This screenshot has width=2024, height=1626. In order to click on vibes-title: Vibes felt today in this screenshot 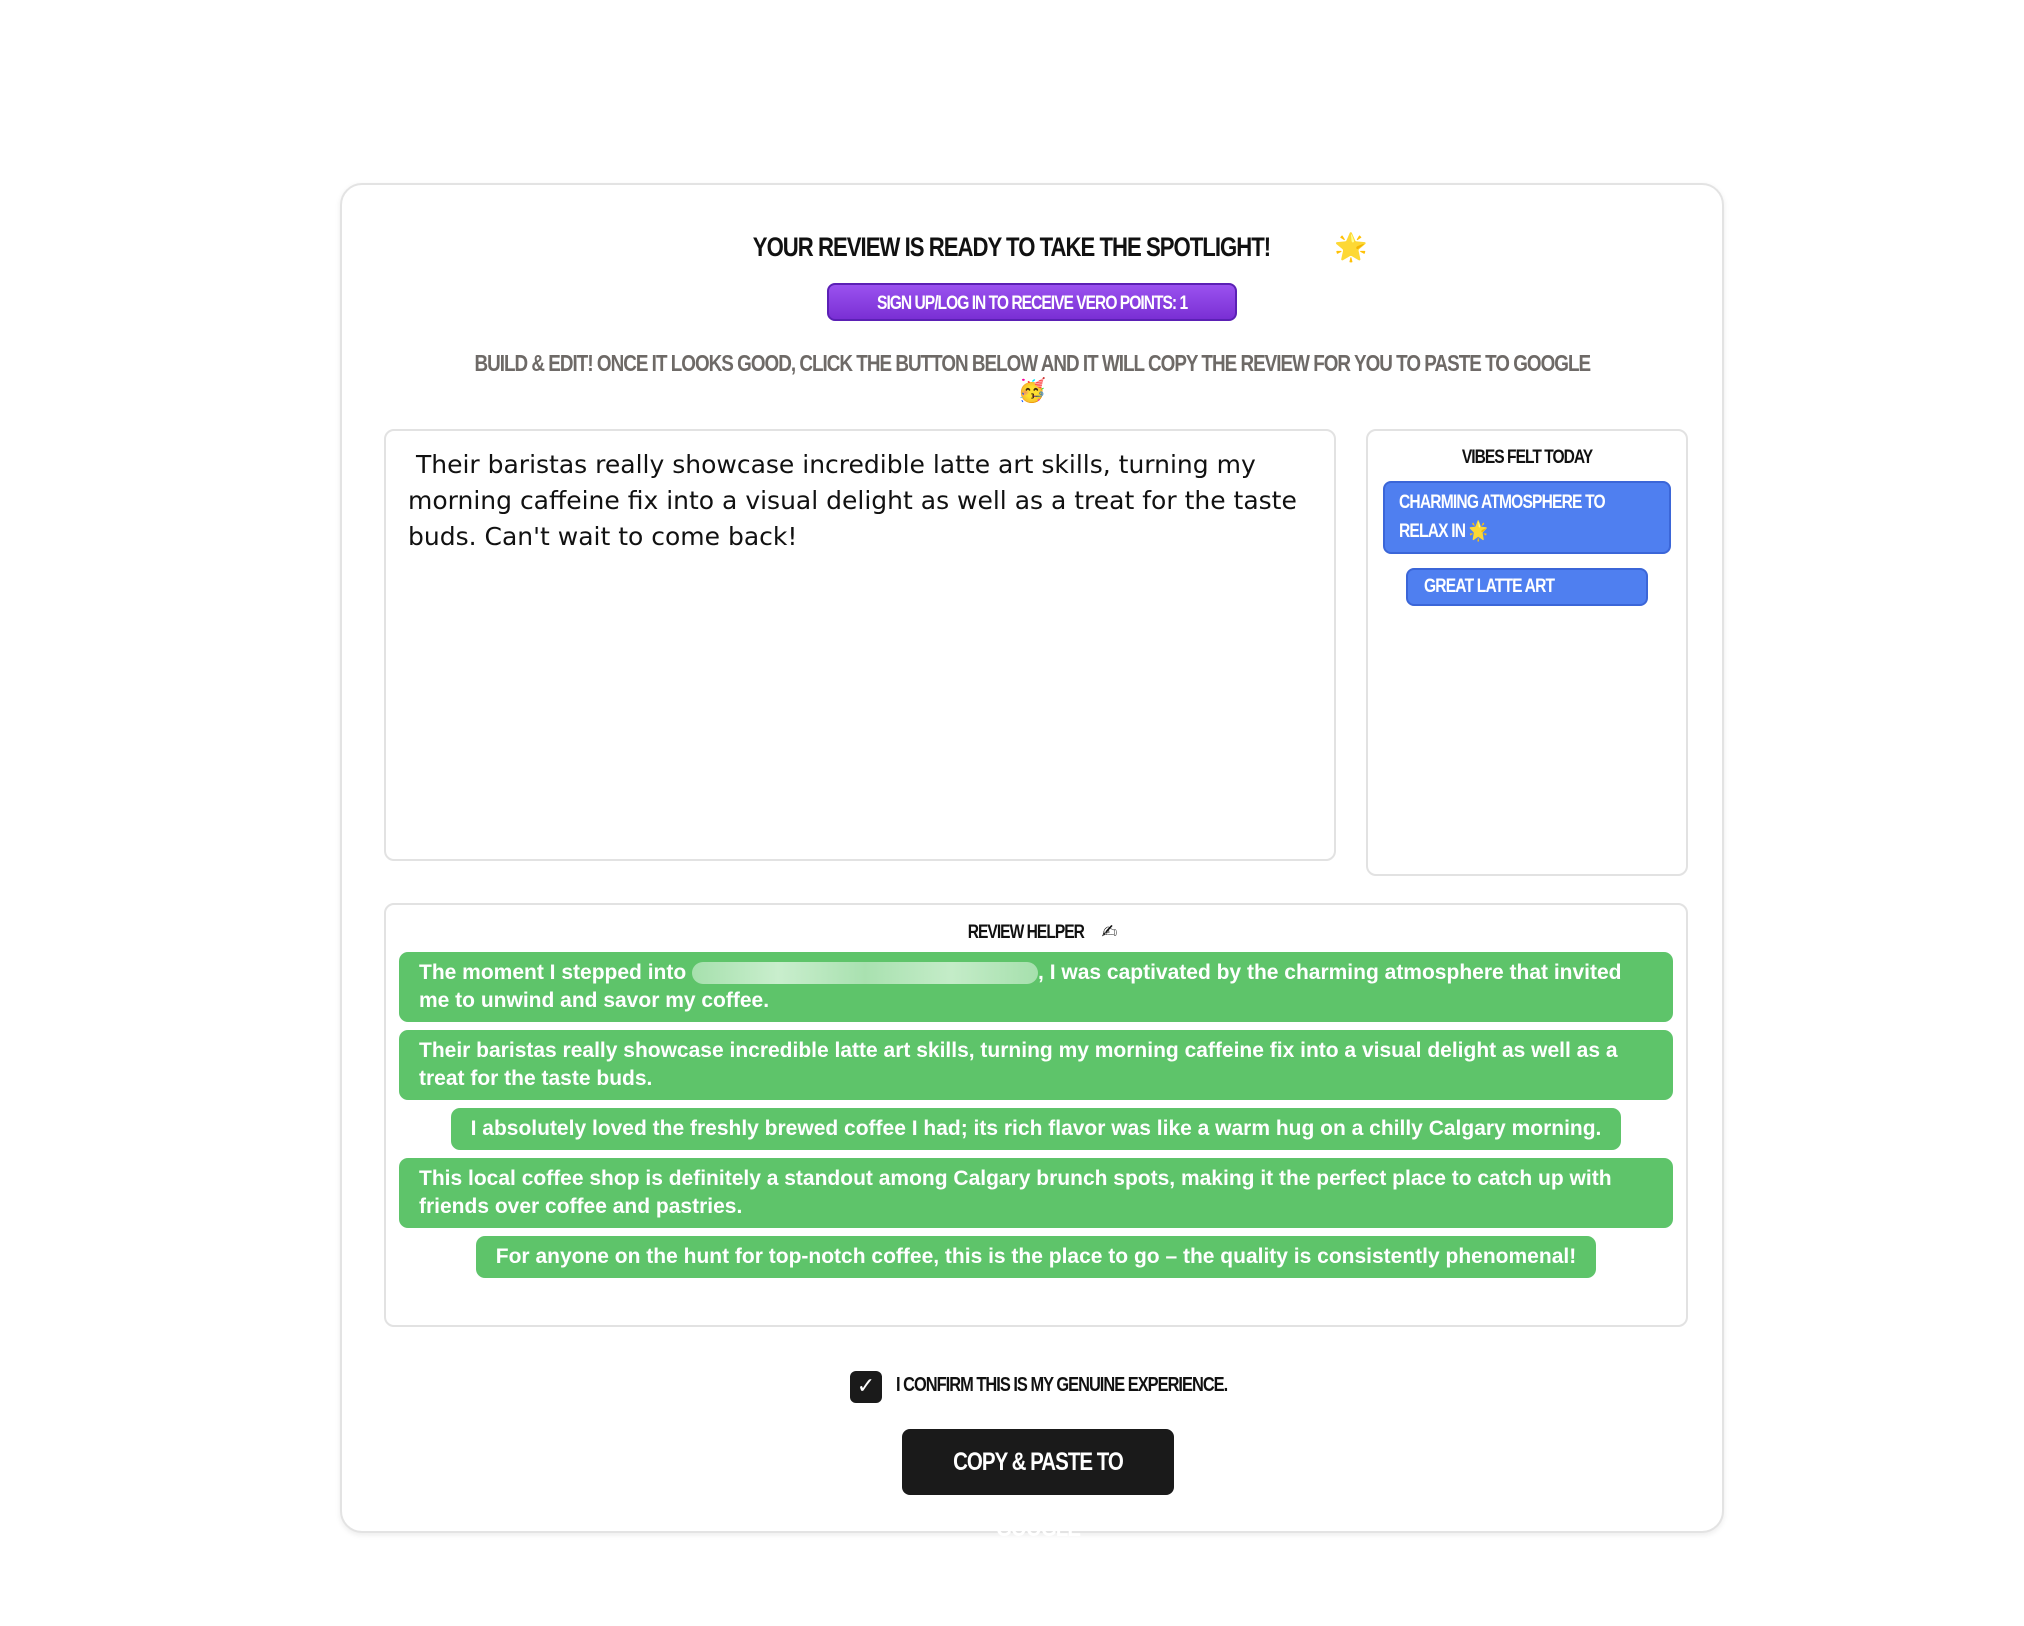, I will do `click(1527, 457)`.